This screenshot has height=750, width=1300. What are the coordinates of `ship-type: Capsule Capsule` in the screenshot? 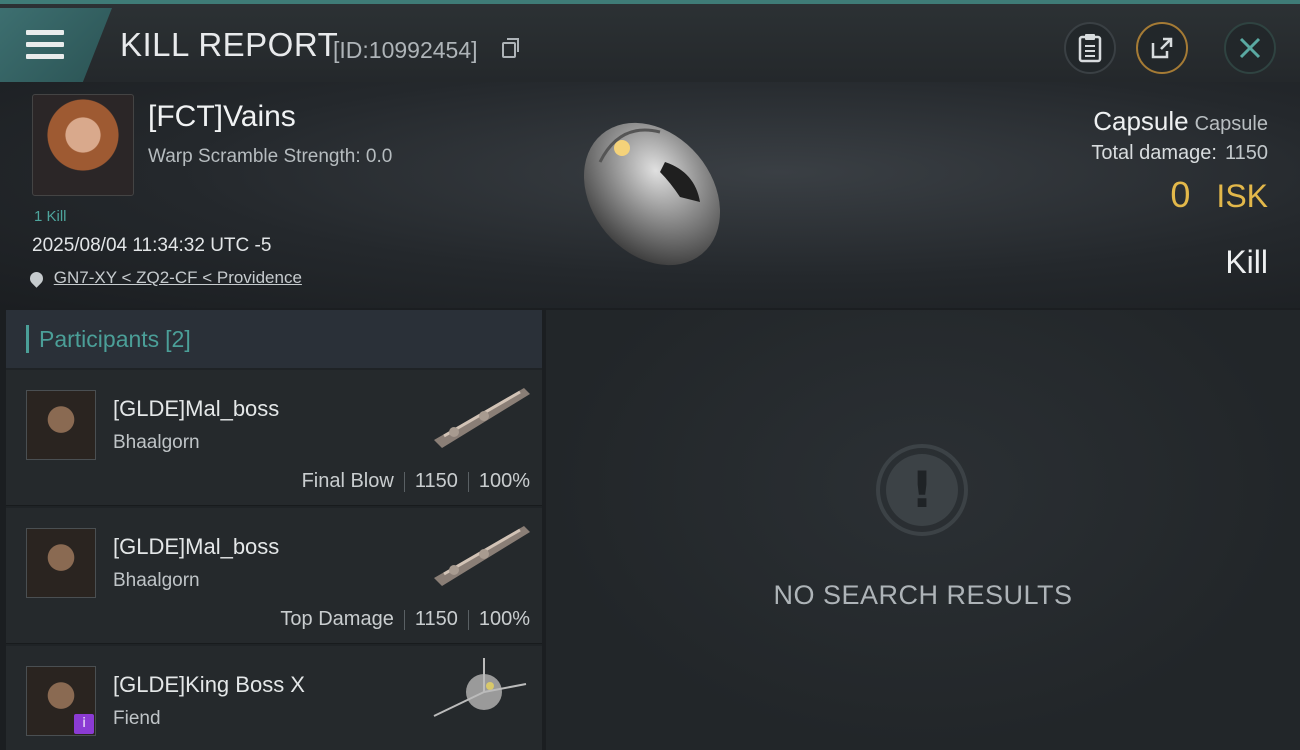 It's located at (1180, 121).